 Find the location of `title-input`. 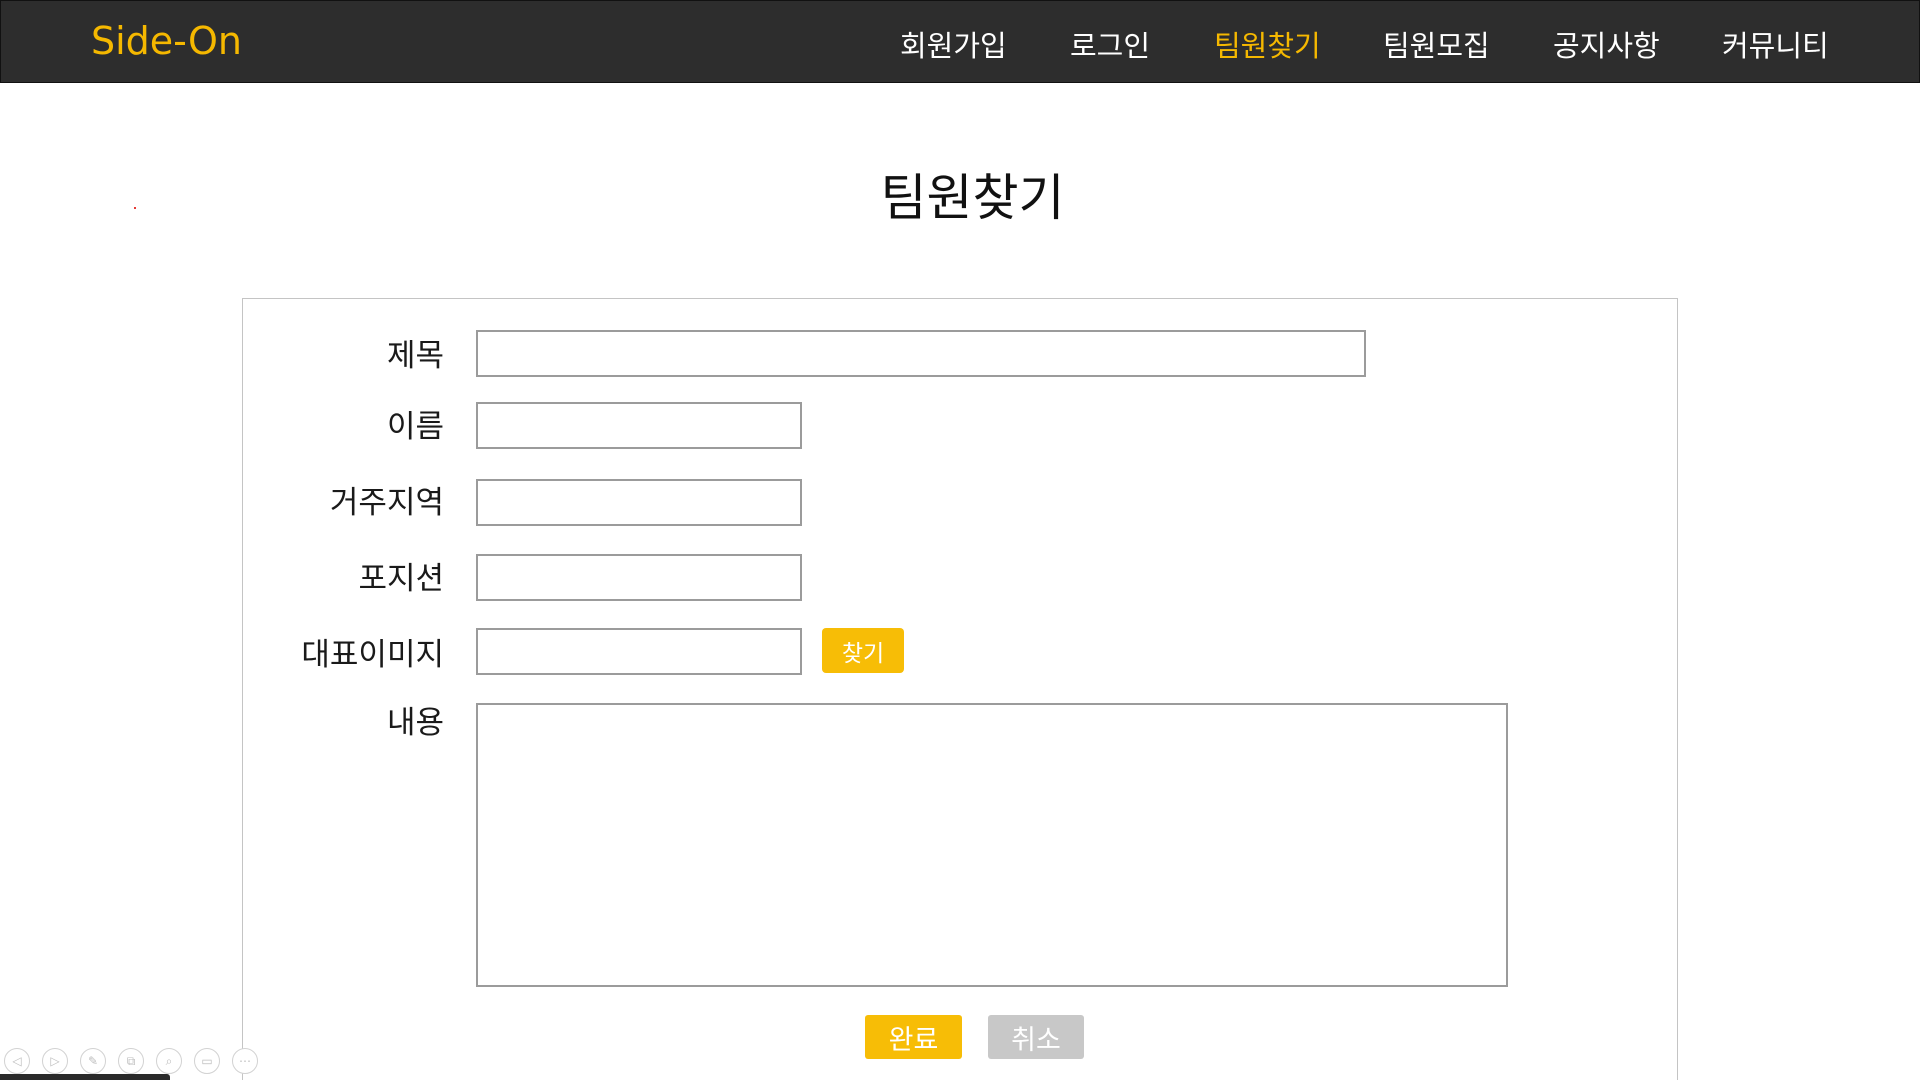

title-input is located at coordinates (921, 353).